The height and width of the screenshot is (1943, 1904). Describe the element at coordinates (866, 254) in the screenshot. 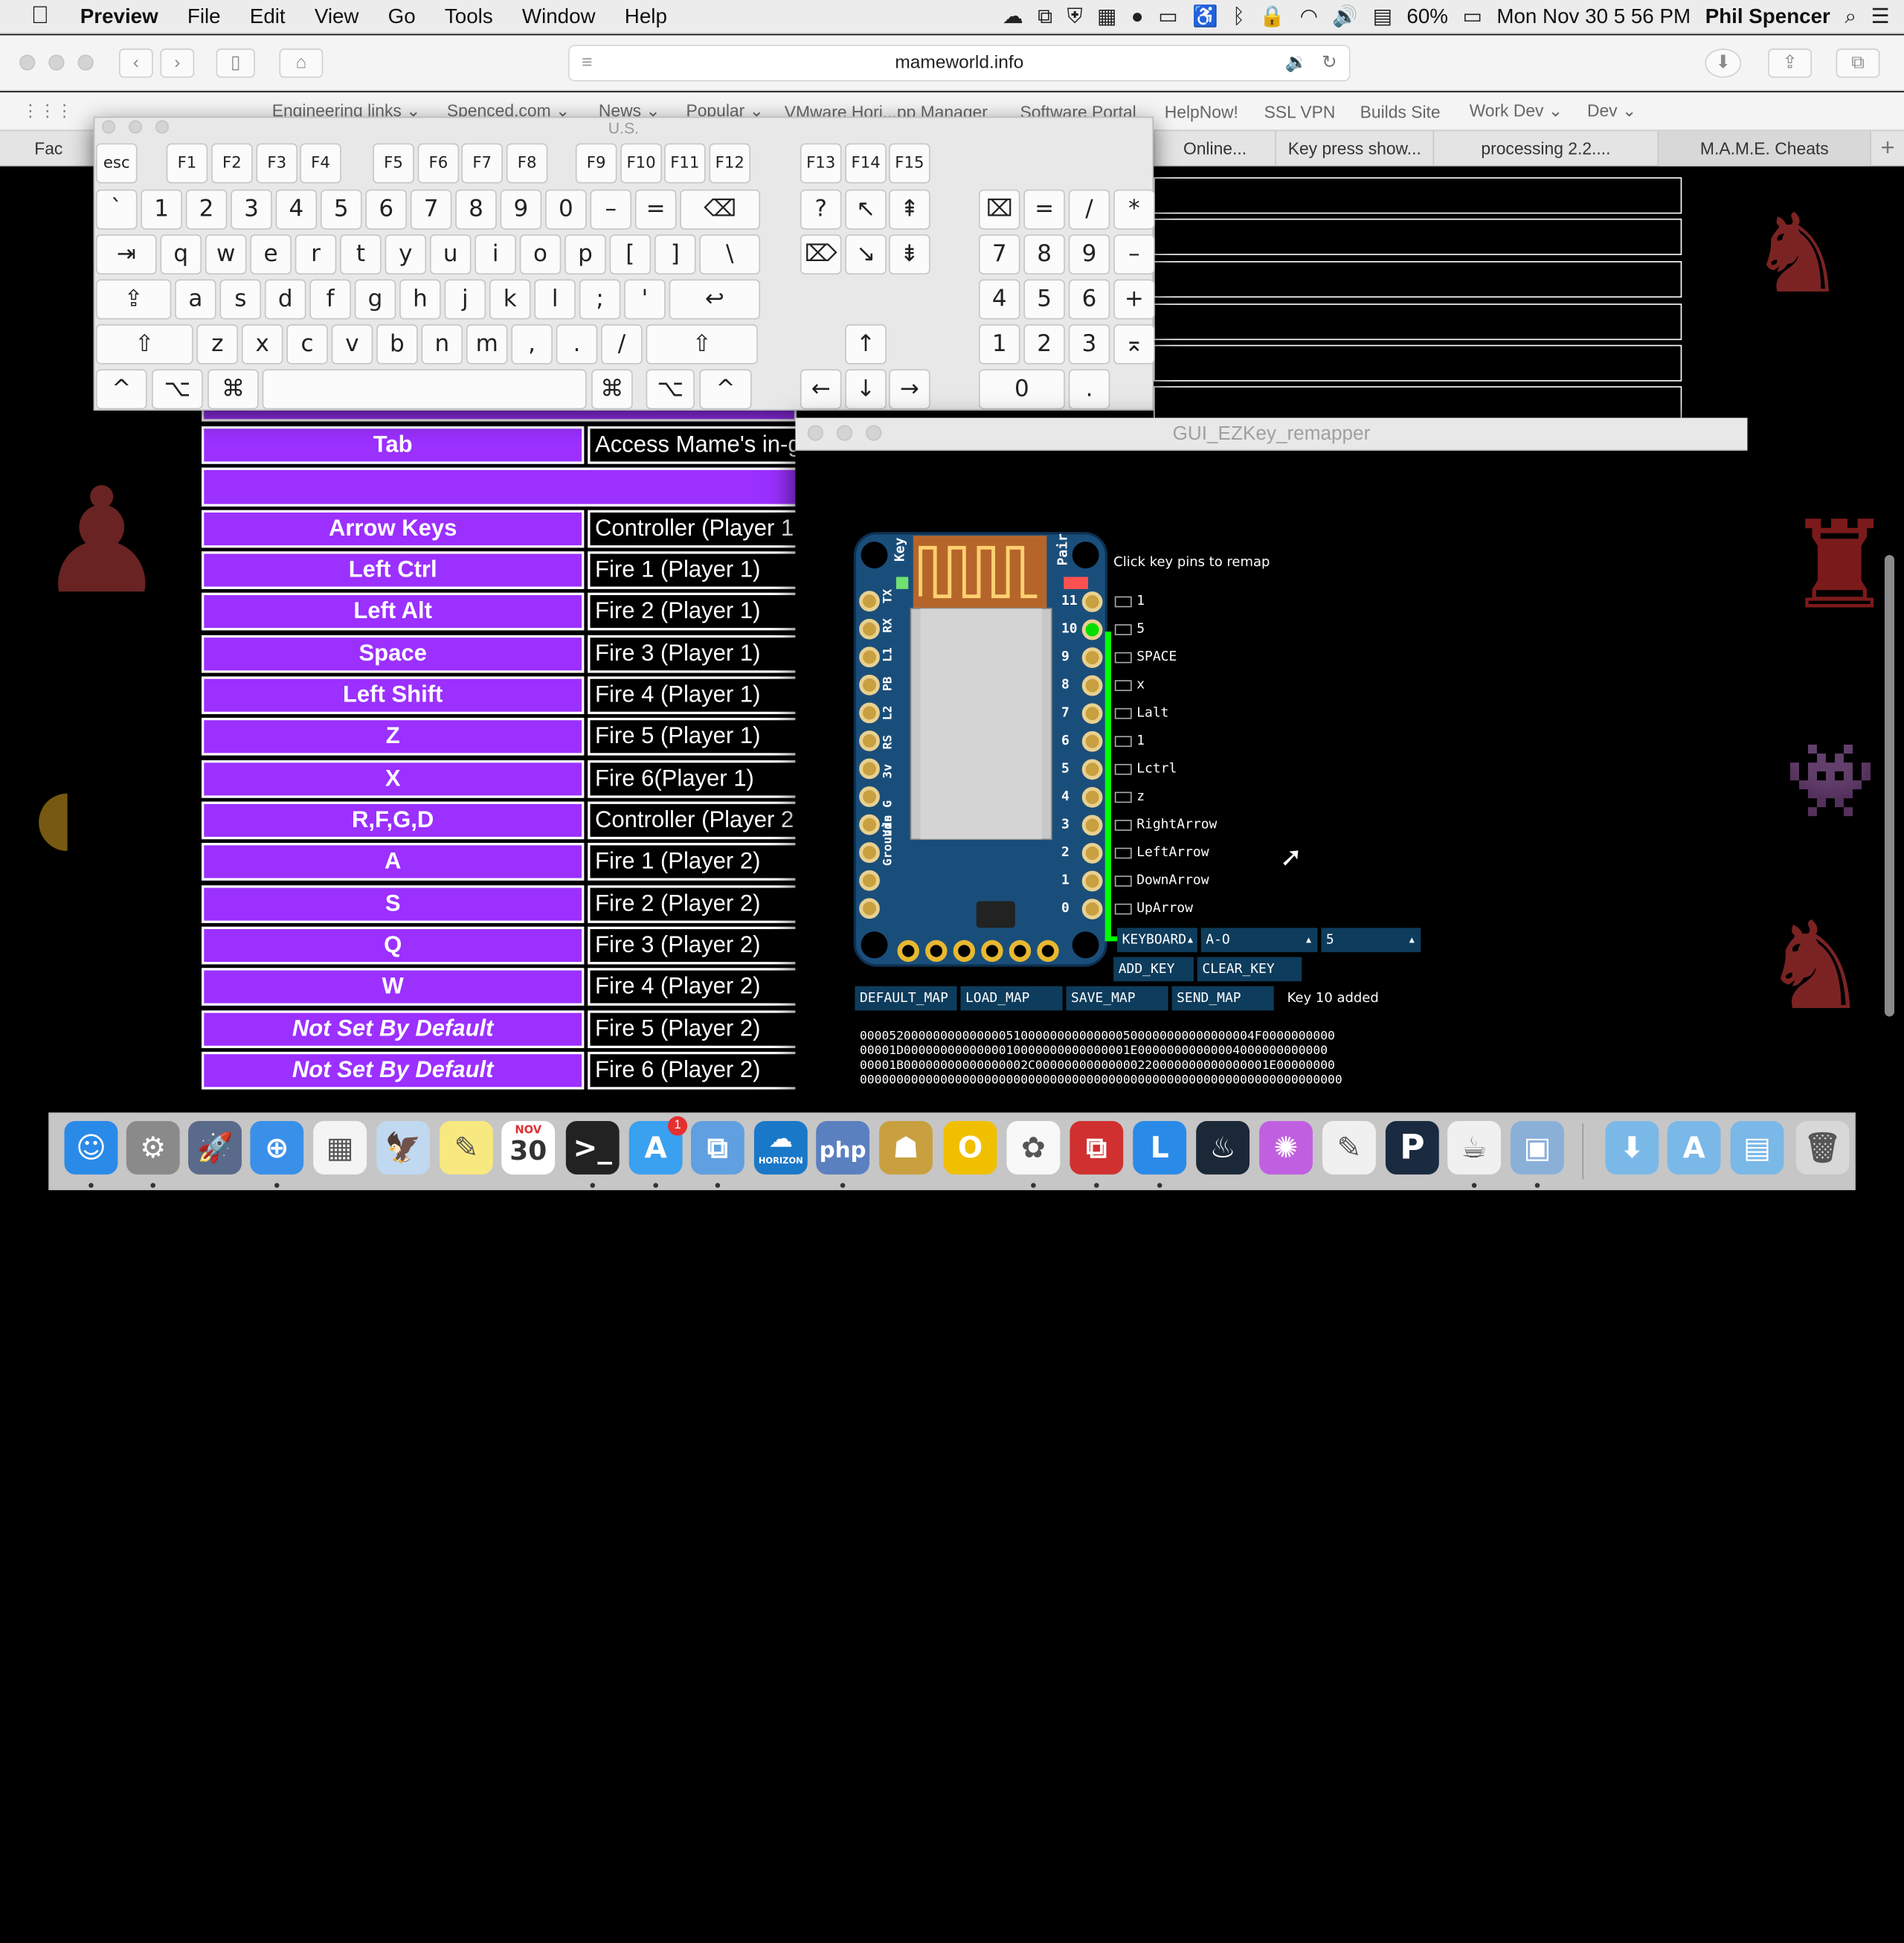

I see `key-nav-4: ↘` at that location.